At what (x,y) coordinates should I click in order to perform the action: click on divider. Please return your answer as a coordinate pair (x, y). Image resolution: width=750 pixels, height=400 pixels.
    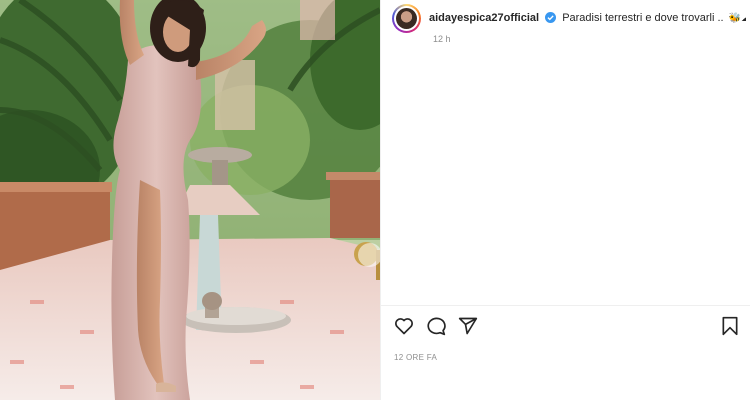
    Looking at the image, I should click on (565, 305).